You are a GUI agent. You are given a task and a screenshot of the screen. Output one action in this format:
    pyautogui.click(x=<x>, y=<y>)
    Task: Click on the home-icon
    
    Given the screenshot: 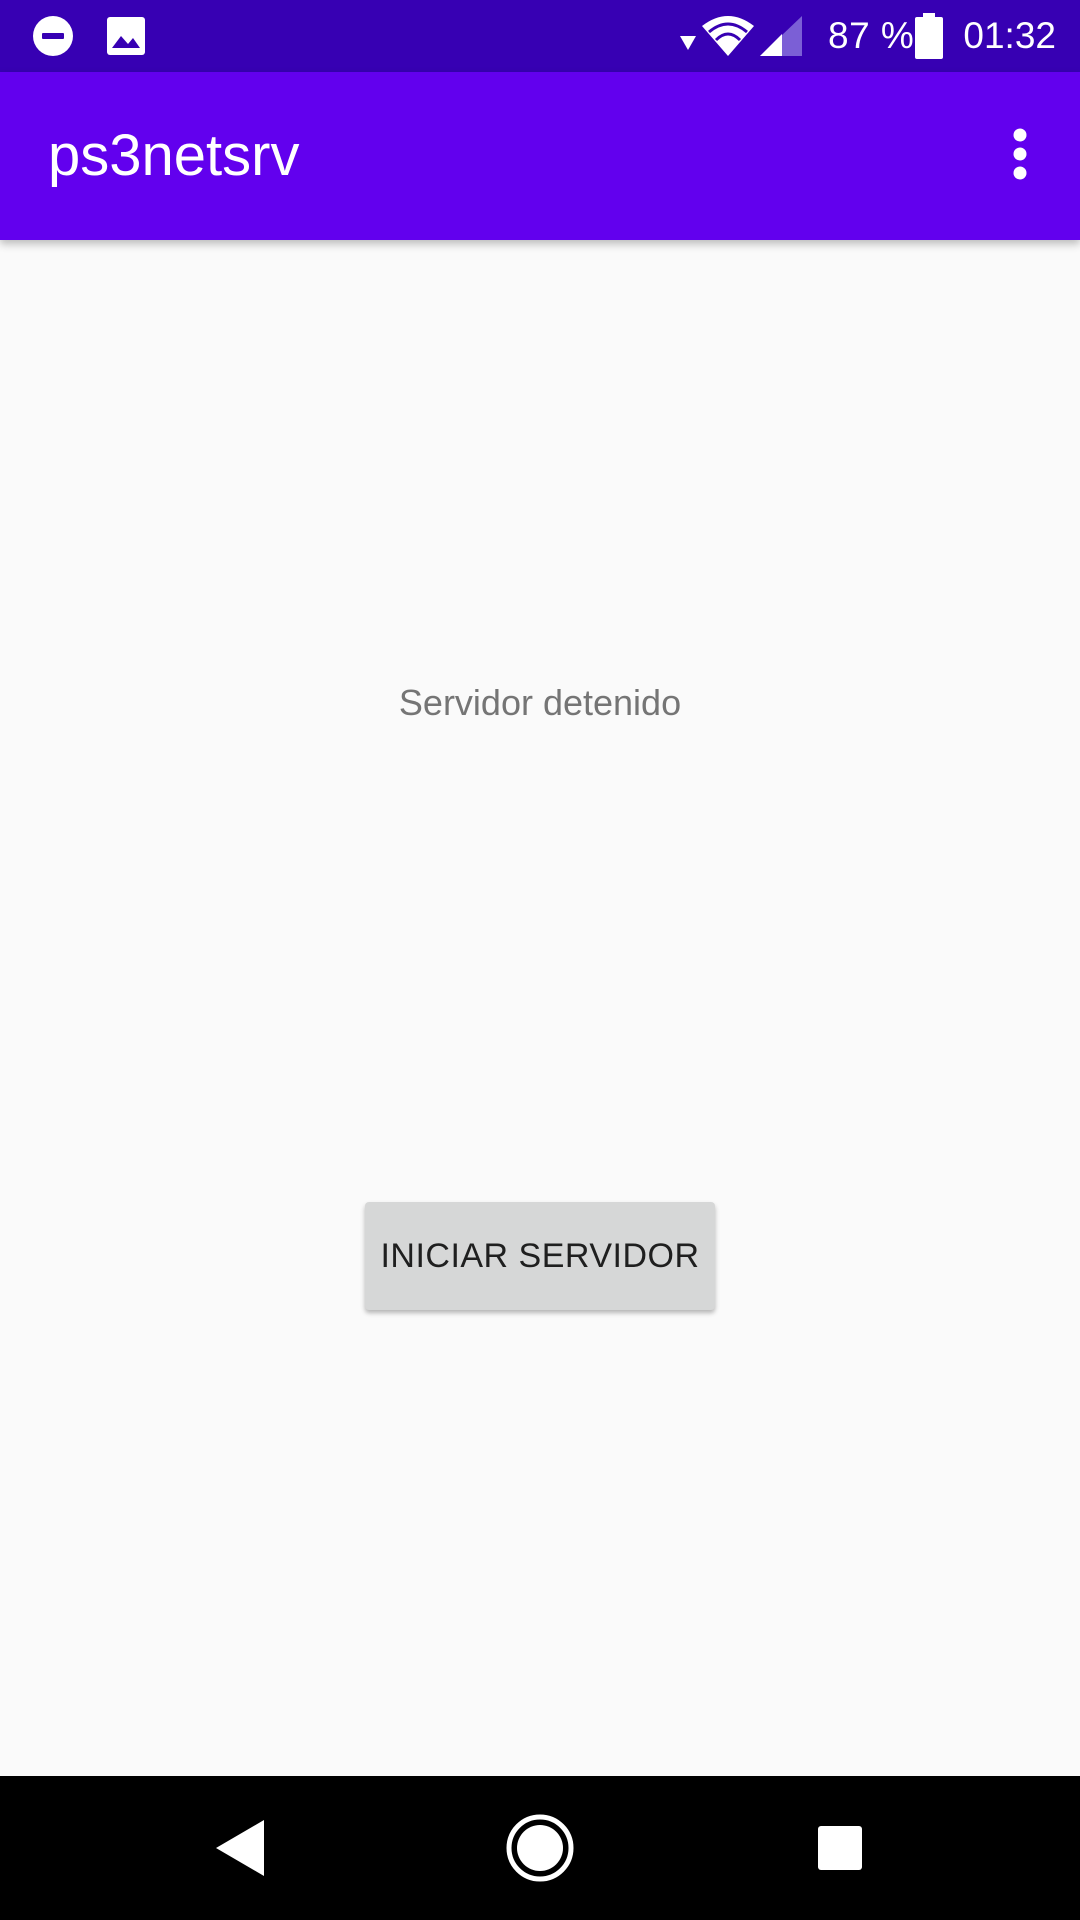 What is the action you would take?
    pyautogui.click(x=540, y=1850)
    